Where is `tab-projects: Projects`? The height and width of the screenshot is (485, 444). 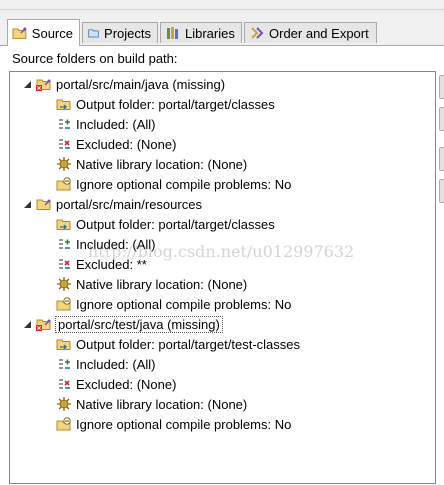 tab-projects: Projects is located at coordinates (120, 32).